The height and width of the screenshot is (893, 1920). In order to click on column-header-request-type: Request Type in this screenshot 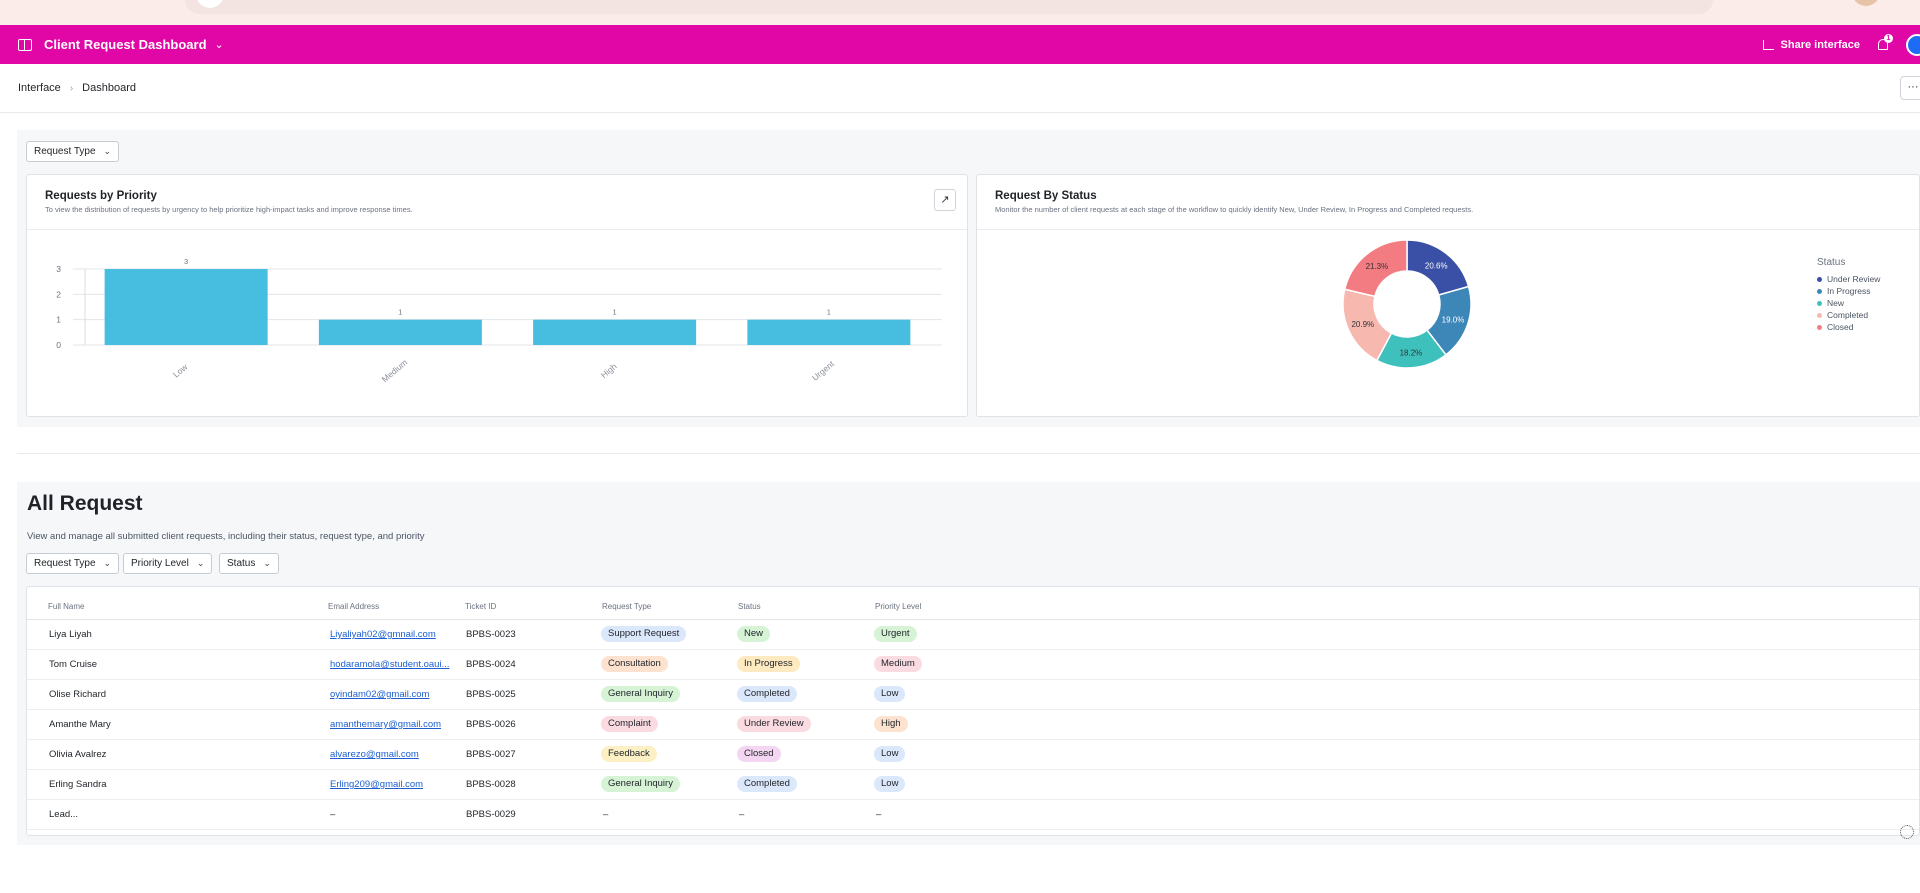, I will do `click(626, 606)`.